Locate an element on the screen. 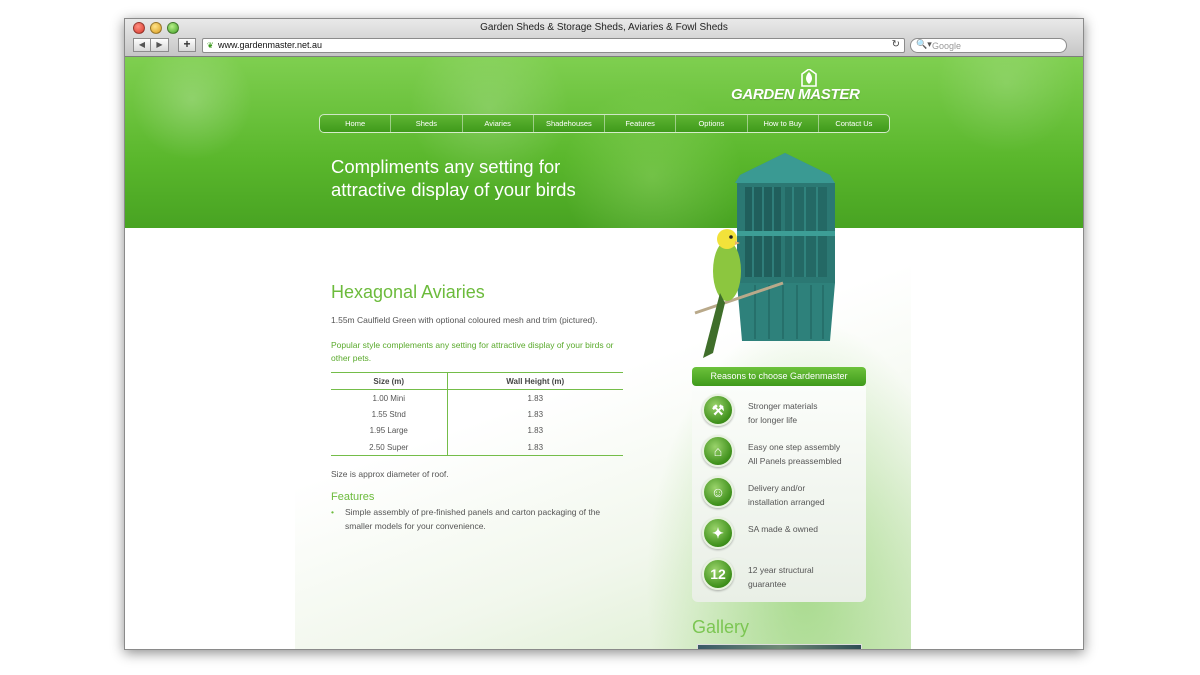  reason-text: SA made & owned is located at coordinates (783, 529).